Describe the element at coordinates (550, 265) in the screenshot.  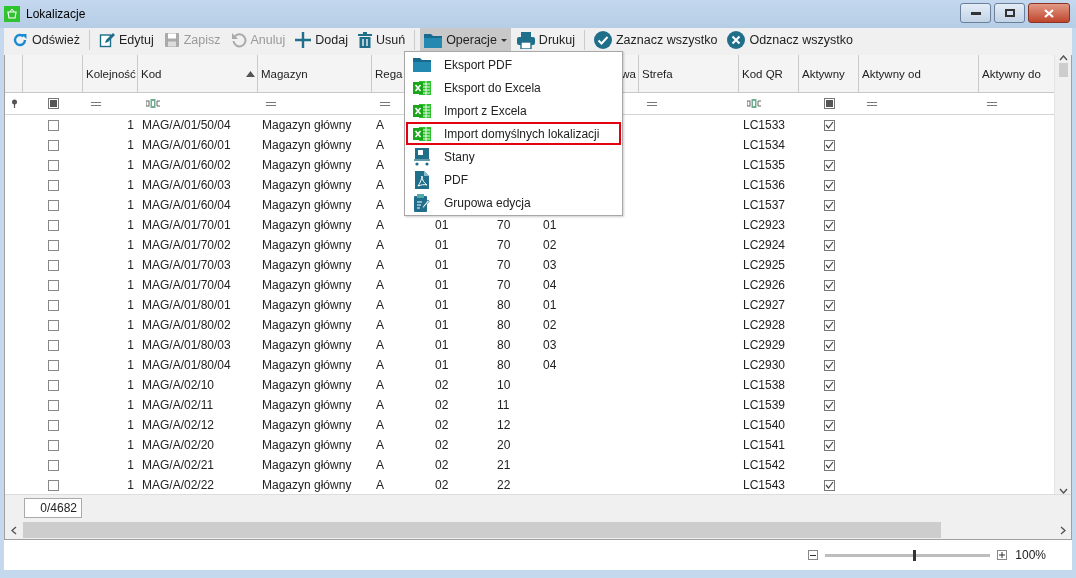
I see `table-cell: 03` at that location.